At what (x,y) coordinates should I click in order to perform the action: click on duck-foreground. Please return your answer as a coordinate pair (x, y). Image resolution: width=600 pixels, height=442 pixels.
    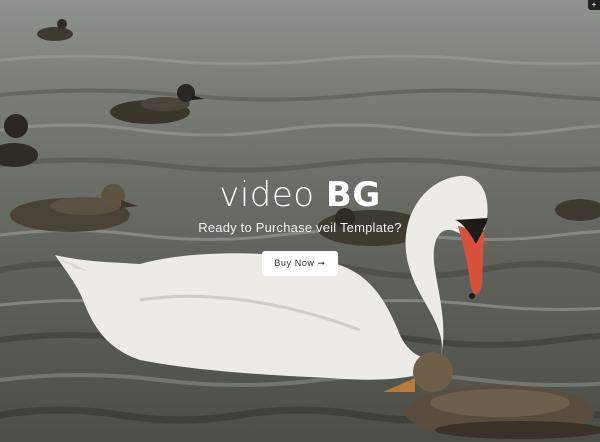
    Looking at the image, I should click on (491, 395).